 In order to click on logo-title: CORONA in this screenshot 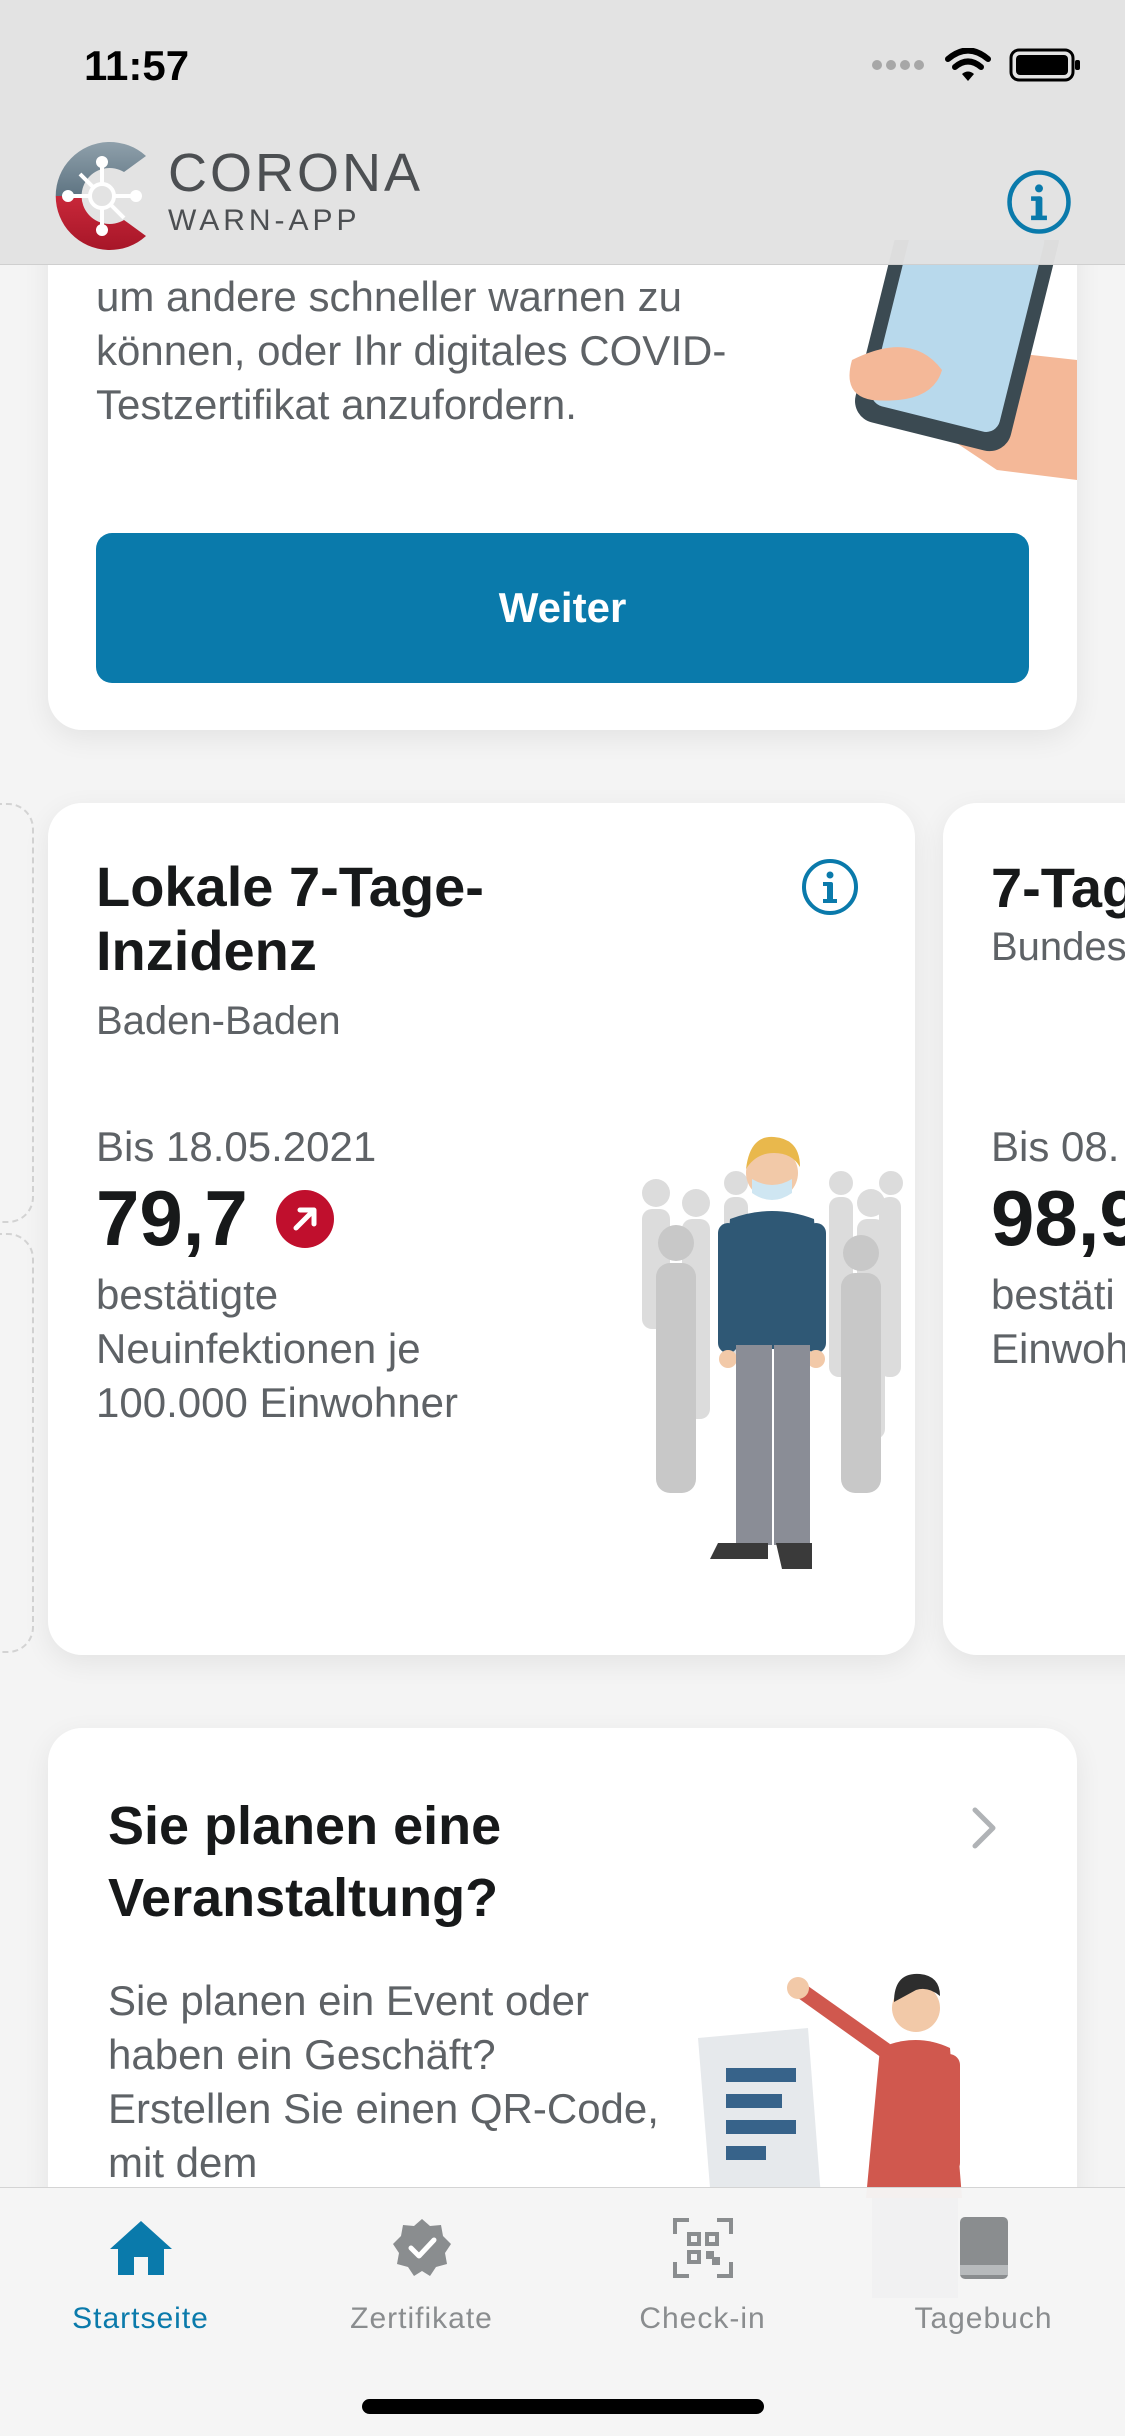, I will do `click(296, 173)`.